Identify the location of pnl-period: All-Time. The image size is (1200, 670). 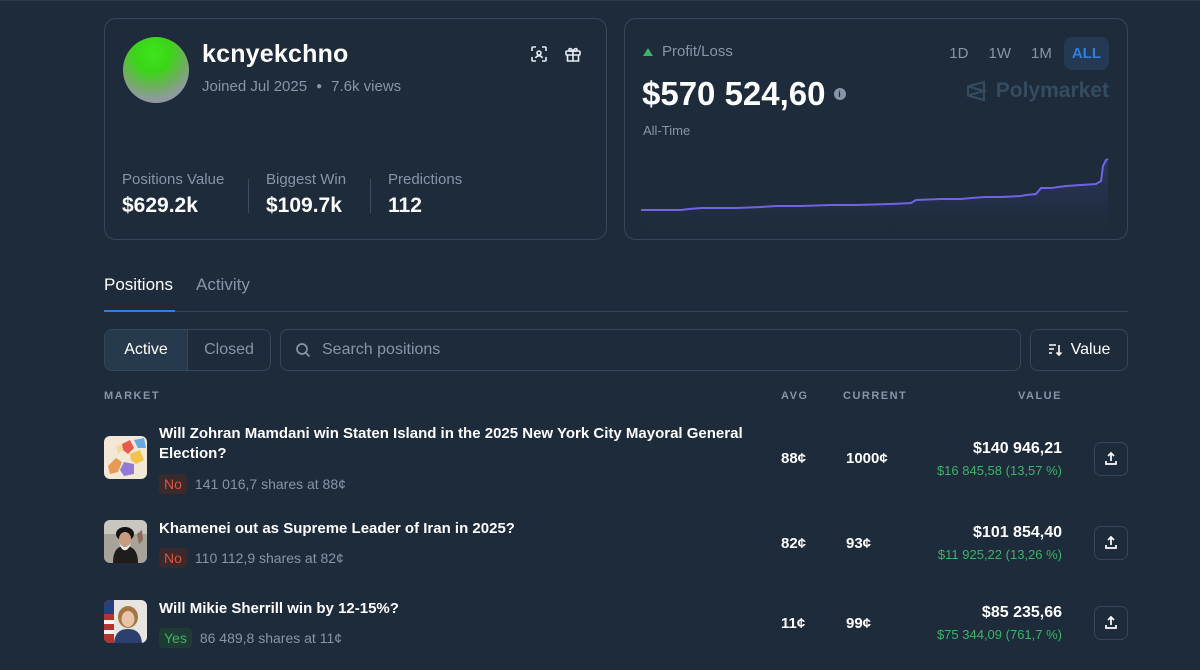
(667, 130).